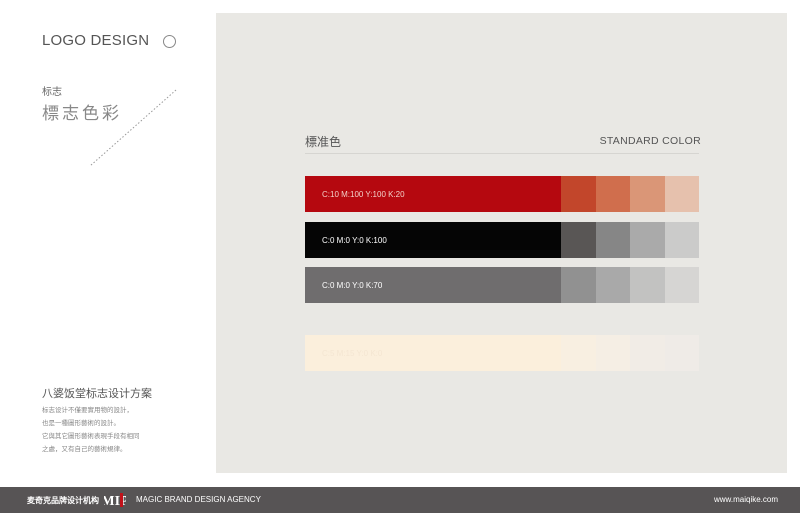  I want to click on circle-icon, so click(169, 41).